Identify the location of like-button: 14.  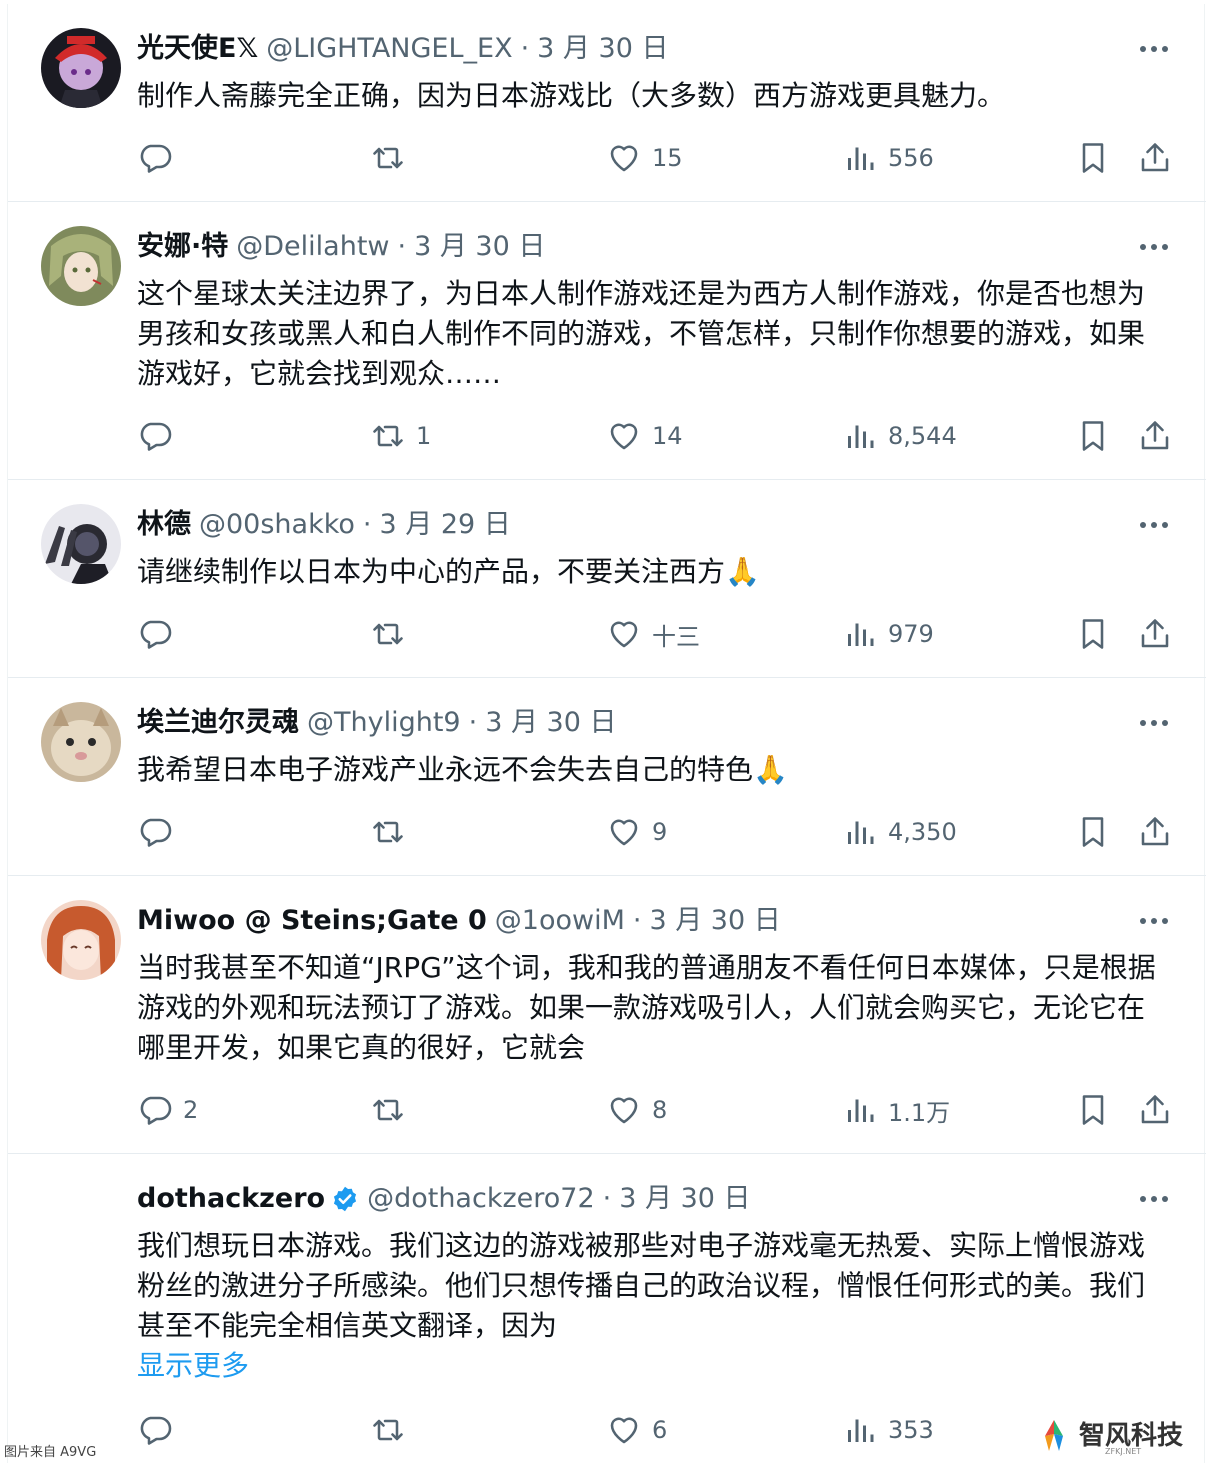
(644, 436).